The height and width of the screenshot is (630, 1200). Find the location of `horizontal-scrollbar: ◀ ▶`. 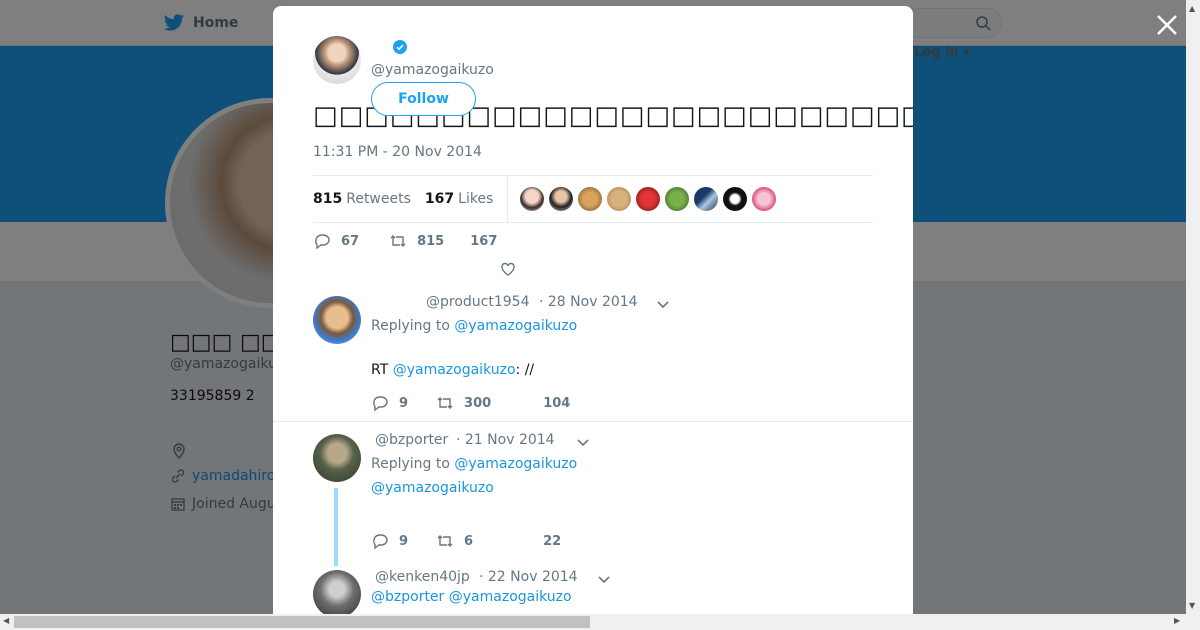

horizontal-scrollbar: ◀ ▶ is located at coordinates (600, 622).